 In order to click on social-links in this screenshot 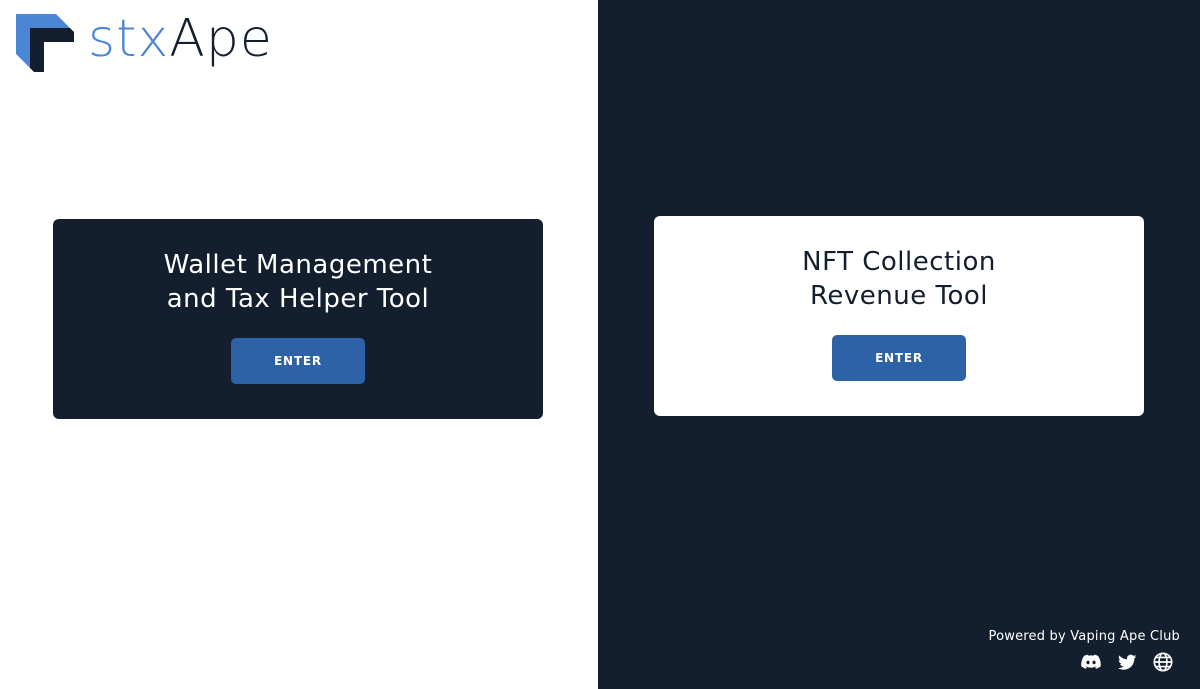, I will do `click(1127, 662)`.